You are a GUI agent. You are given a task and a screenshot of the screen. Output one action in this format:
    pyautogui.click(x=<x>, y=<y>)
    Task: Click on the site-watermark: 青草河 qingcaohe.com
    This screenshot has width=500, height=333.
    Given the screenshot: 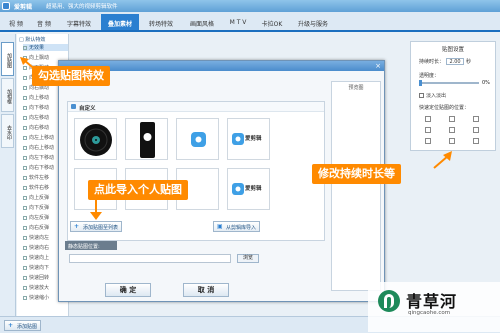 What is the action you would take?
    pyautogui.click(x=434, y=307)
    